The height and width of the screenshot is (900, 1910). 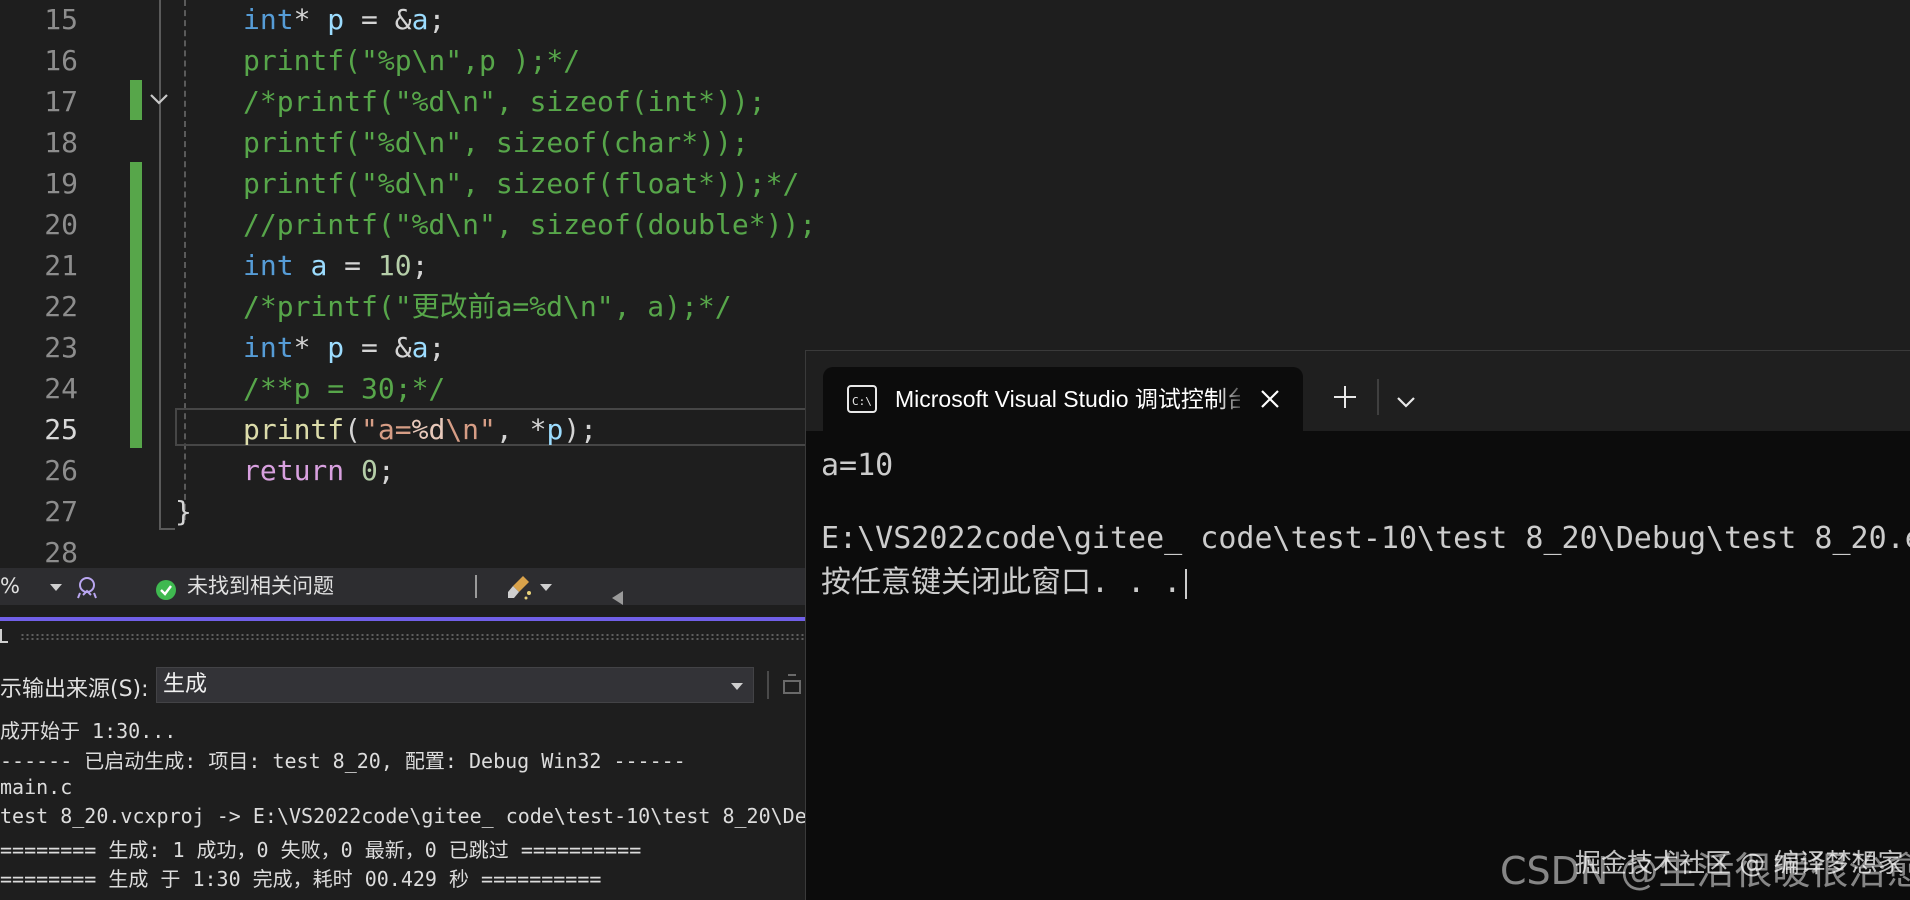 I want to click on zoom-value: %, so click(x=10, y=586).